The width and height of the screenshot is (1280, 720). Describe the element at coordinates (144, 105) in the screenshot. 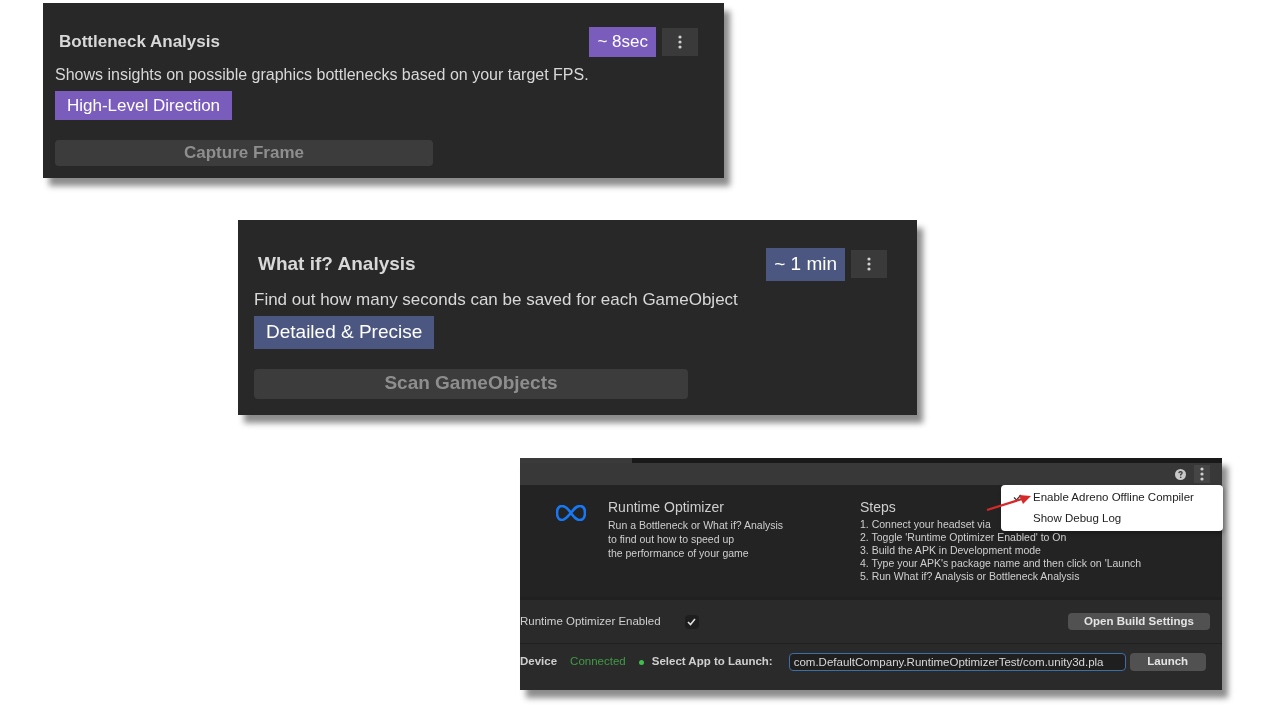

I see `tag-badge: High-Level Direction` at that location.